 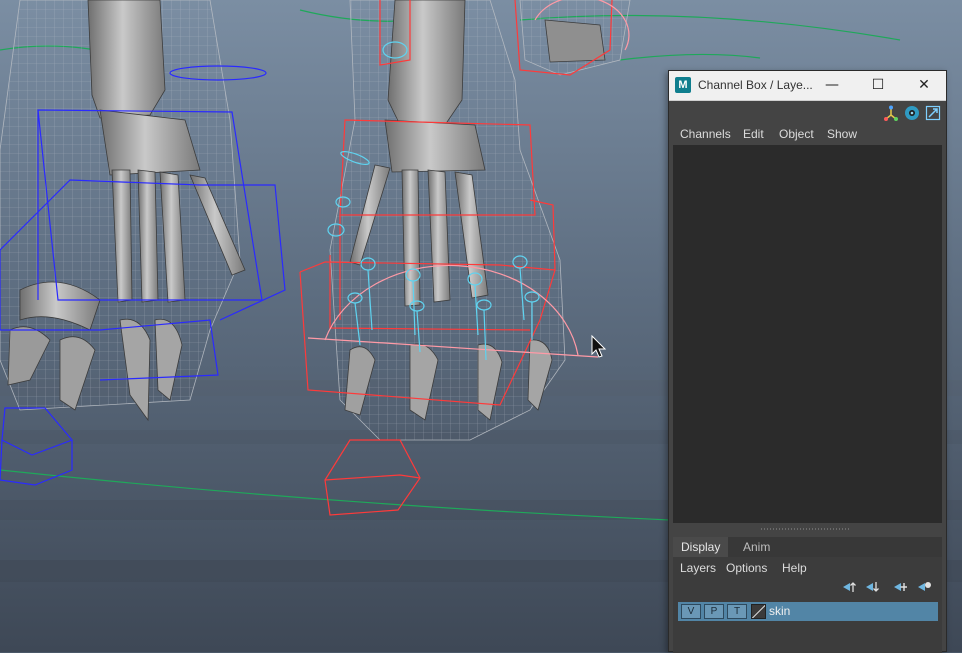 I want to click on tab-anim: Anim, so click(x=756, y=547).